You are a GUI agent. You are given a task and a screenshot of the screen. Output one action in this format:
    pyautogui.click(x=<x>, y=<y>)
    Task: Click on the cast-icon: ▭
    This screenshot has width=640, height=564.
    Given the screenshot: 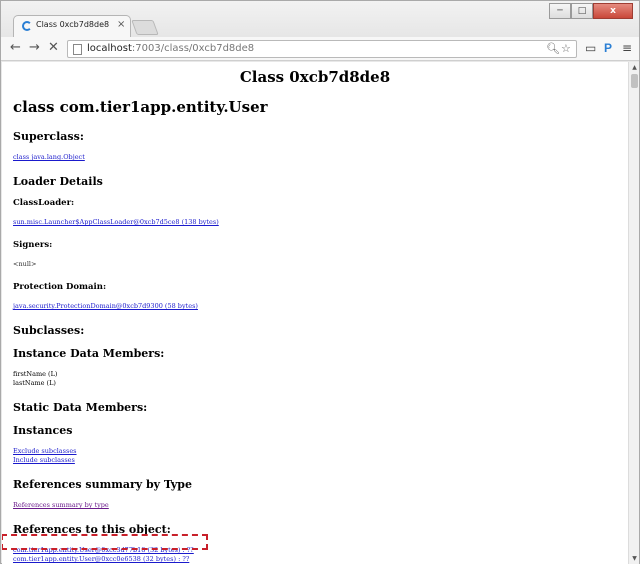 What is the action you would take?
    pyautogui.click(x=590, y=48)
    